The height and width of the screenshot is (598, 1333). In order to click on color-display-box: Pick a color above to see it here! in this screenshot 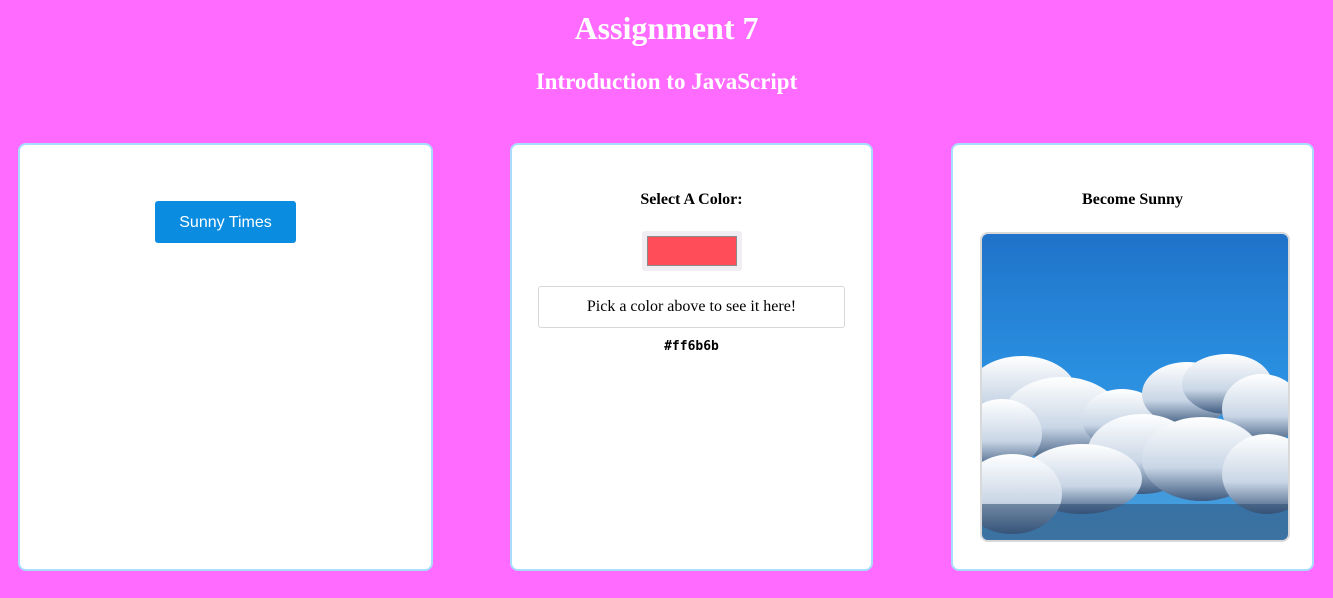, I will do `click(691, 307)`.